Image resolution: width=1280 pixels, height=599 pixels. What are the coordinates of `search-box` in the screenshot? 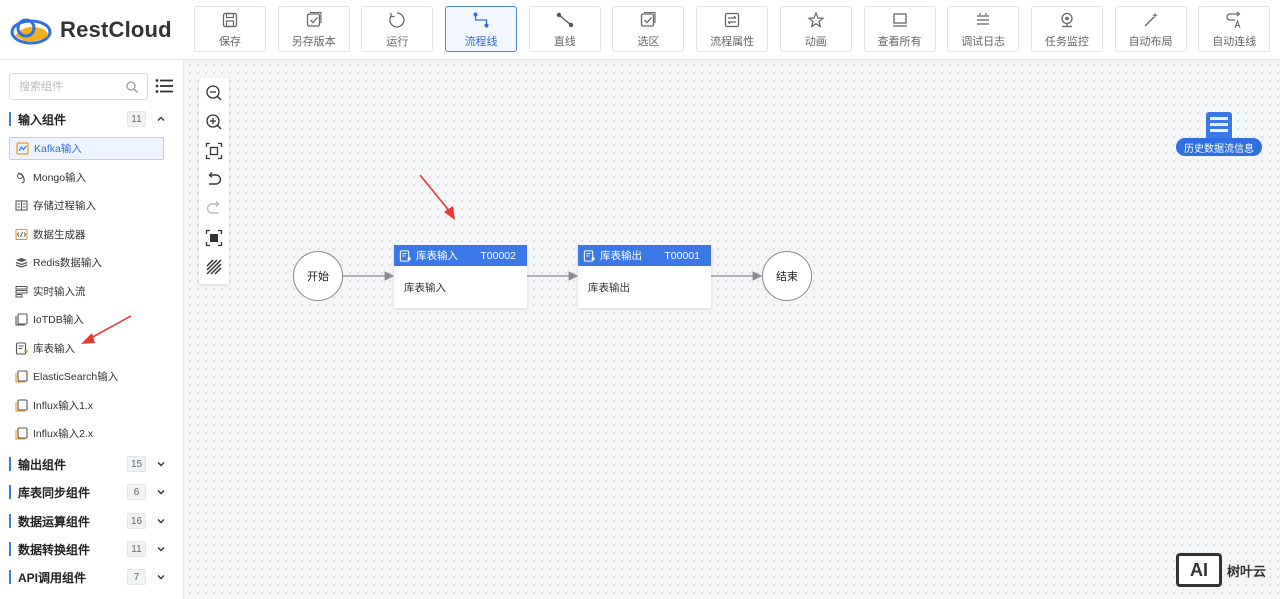 It's located at (78, 86).